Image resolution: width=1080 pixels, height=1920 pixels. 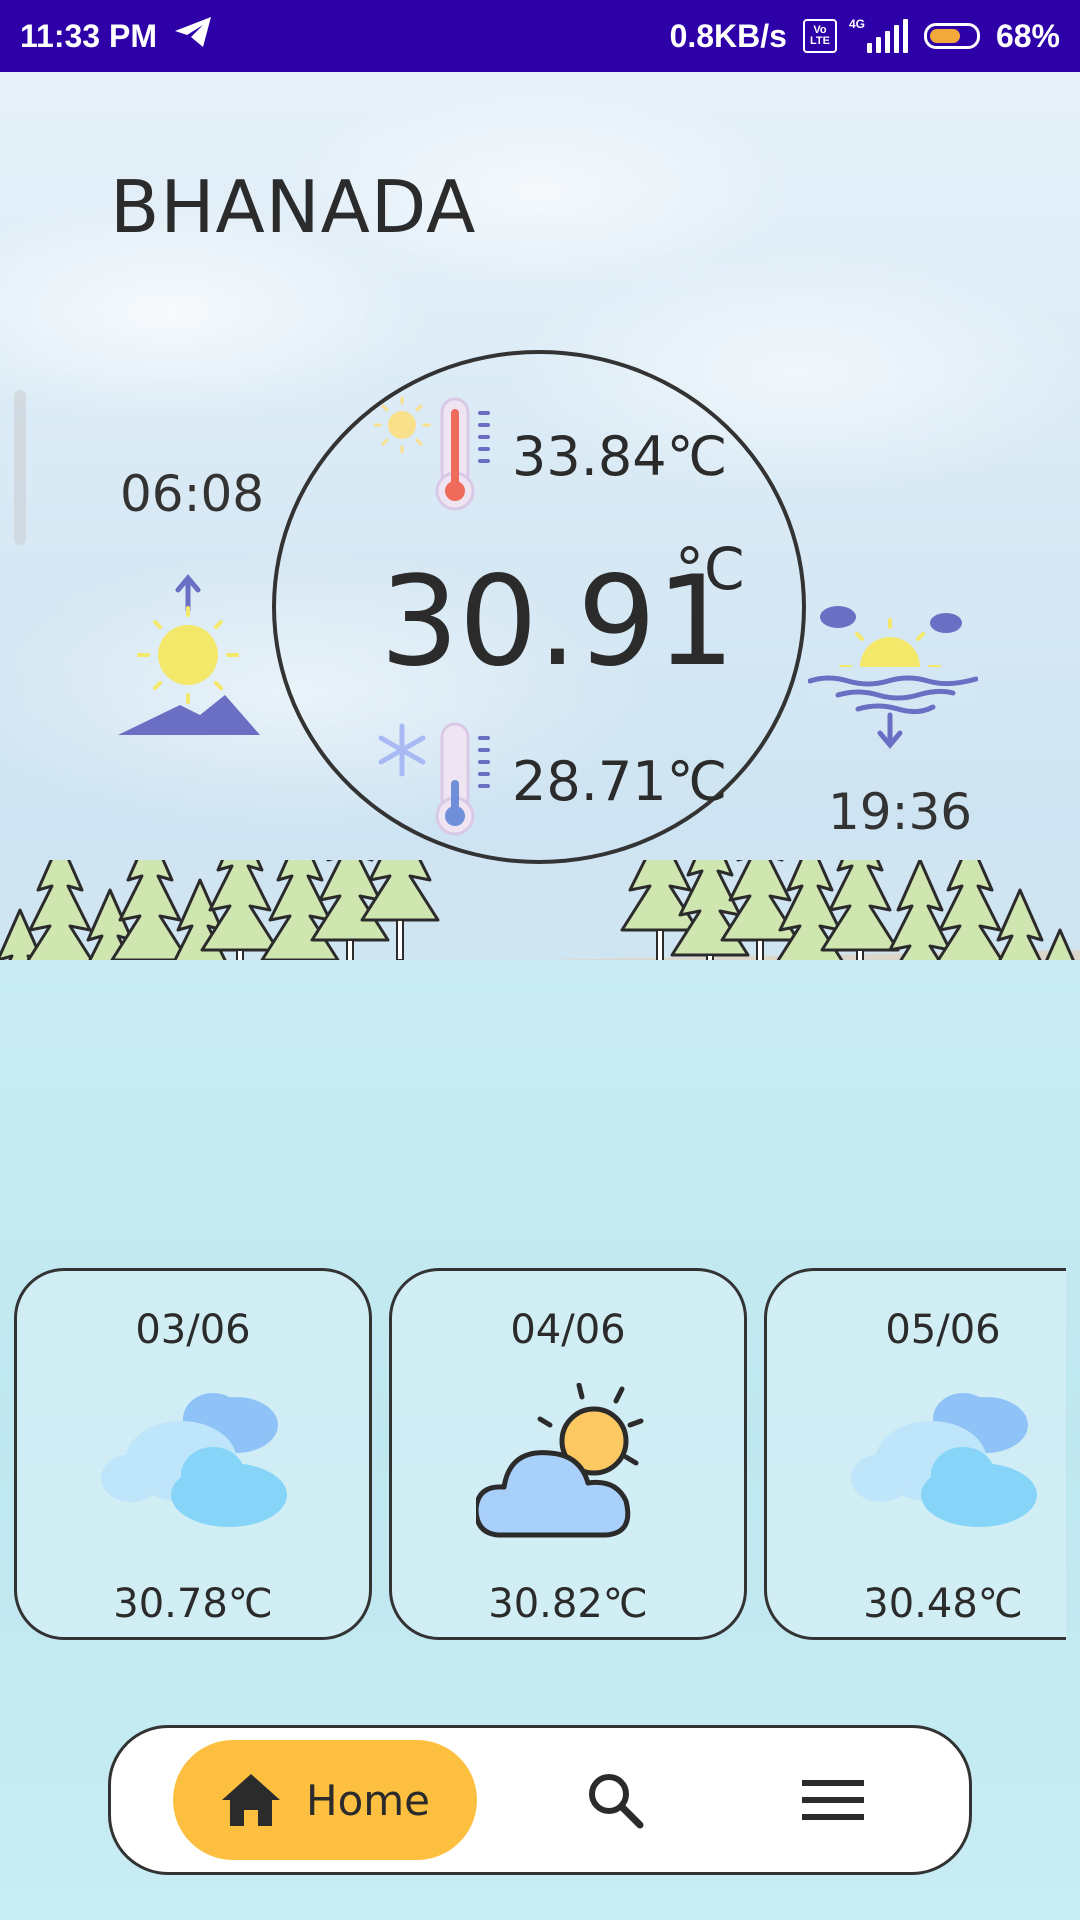 What do you see at coordinates (620, 781) in the screenshot?
I see `min-temp: 28.71℃` at bounding box center [620, 781].